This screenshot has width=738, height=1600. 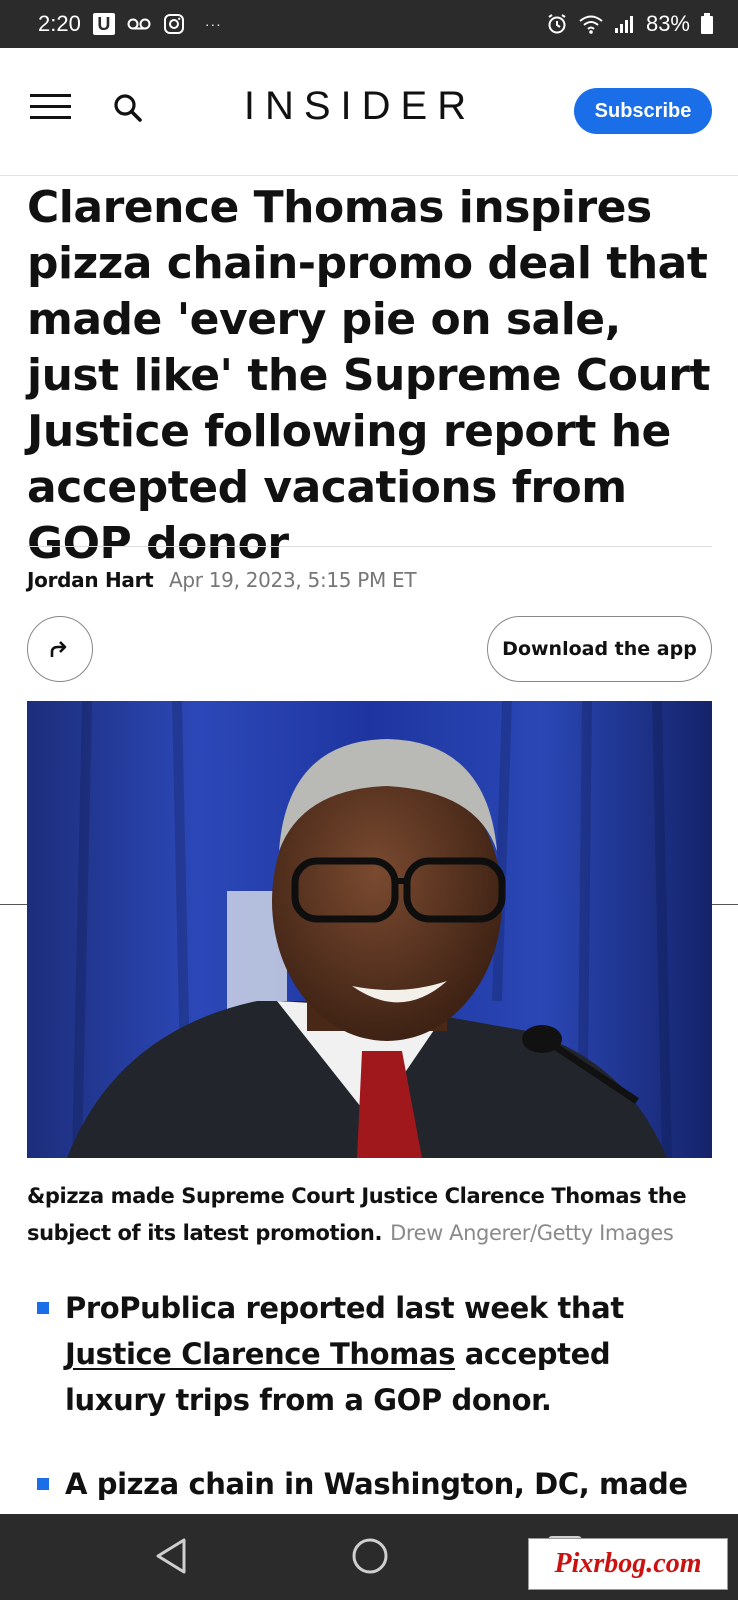 What do you see at coordinates (128, 108) in the screenshot?
I see `search-icon` at bounding box center [128, 108].